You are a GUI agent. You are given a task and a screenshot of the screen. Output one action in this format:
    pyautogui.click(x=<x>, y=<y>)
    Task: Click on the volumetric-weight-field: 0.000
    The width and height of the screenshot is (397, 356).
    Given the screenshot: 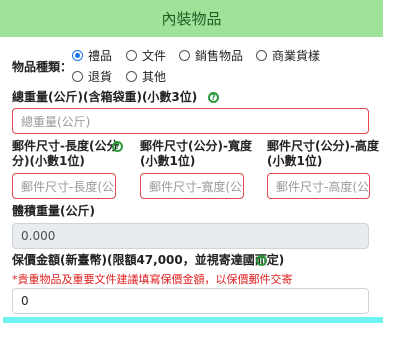 What is the action you would take?
    pyautogui.click(x=190, y=236)
    